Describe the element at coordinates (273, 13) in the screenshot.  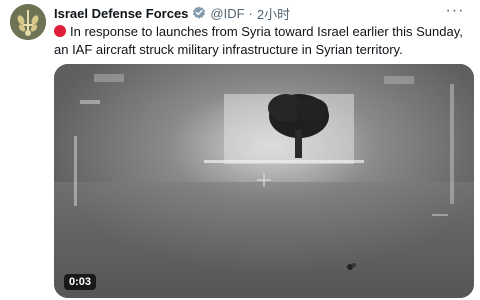
I see `timestamp: 2小时` at that location.